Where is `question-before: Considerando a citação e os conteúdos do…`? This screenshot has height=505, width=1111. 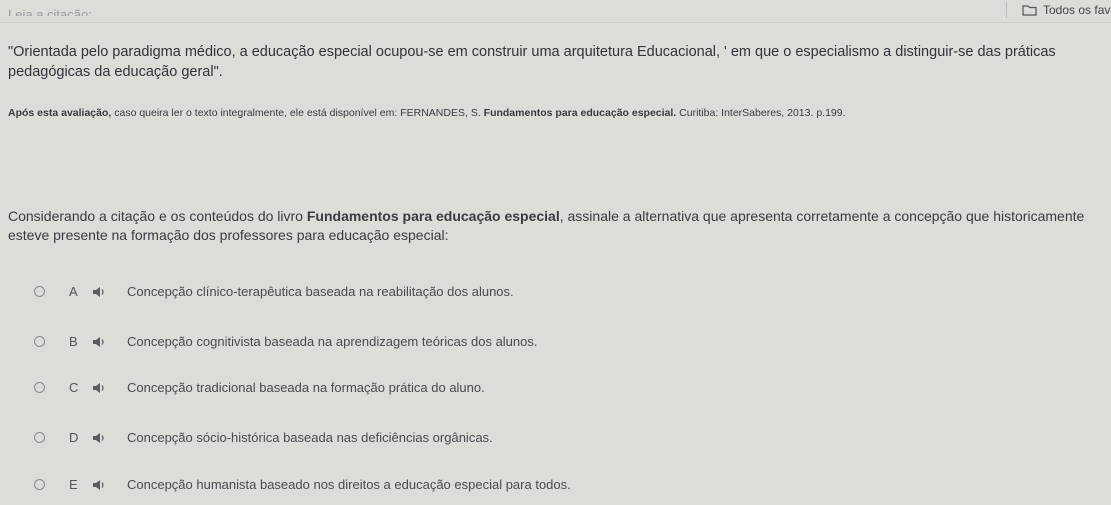 question-before: Considerando a citação e os conteúdos do… is located at coordinates (157, 216).